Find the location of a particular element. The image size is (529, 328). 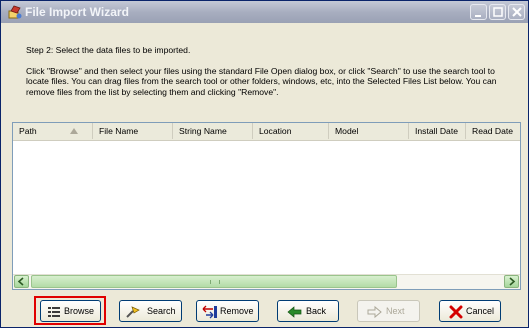

browse-button: Browse is located at coordinates (70, 311).